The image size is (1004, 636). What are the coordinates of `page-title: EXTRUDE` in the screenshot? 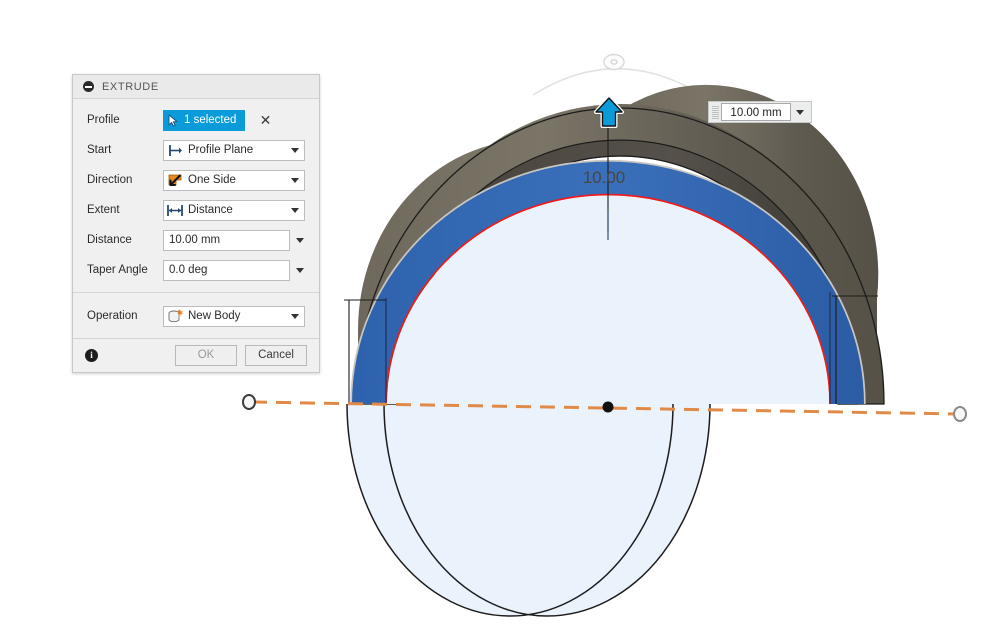 It's located at (130, 86).